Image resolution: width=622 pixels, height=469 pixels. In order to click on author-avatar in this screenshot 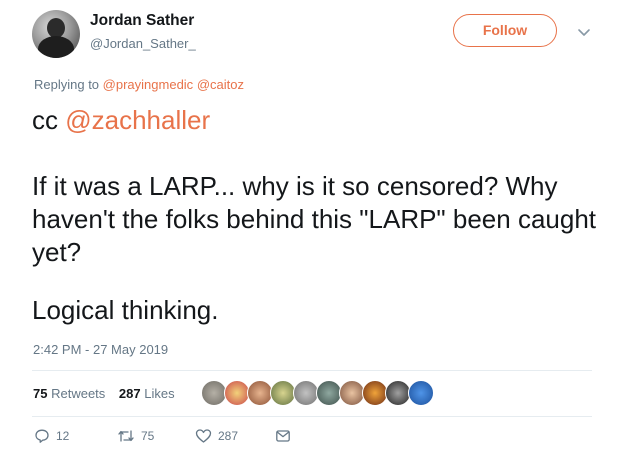, I will do `click(56, 34)`.